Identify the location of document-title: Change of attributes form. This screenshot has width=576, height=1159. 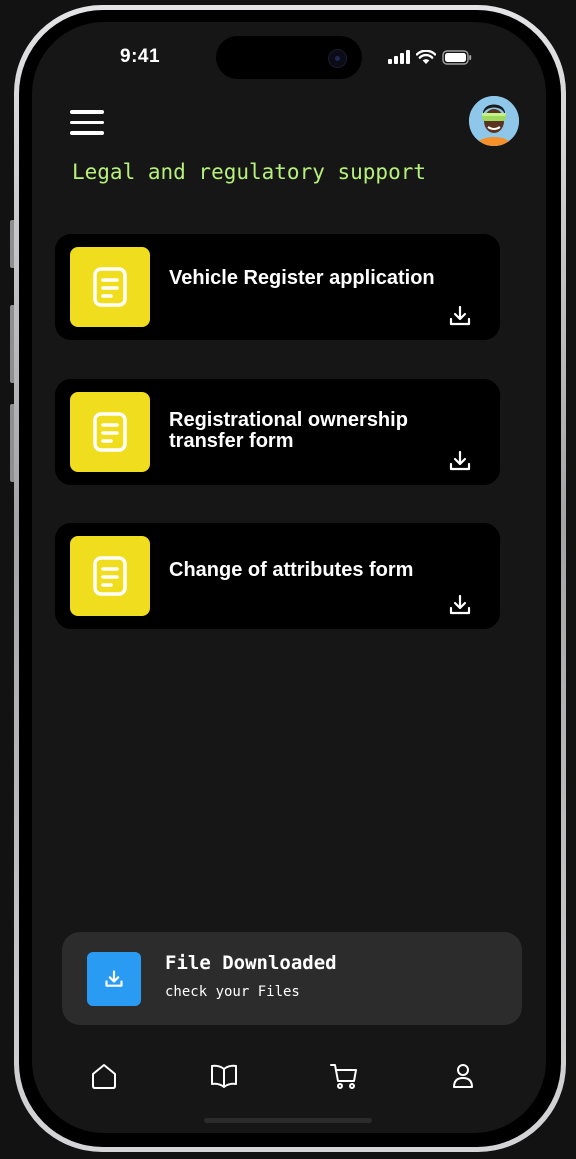
(291, 570).